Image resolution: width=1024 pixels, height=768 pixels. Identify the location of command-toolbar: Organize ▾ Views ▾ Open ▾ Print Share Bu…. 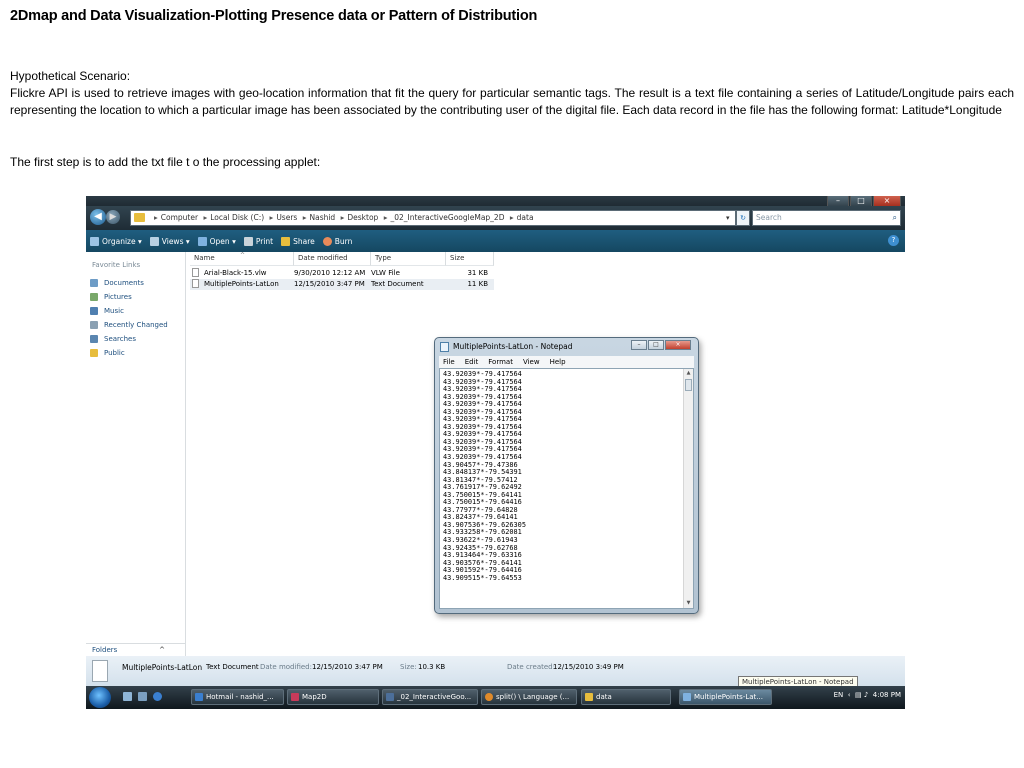
(495, 241).